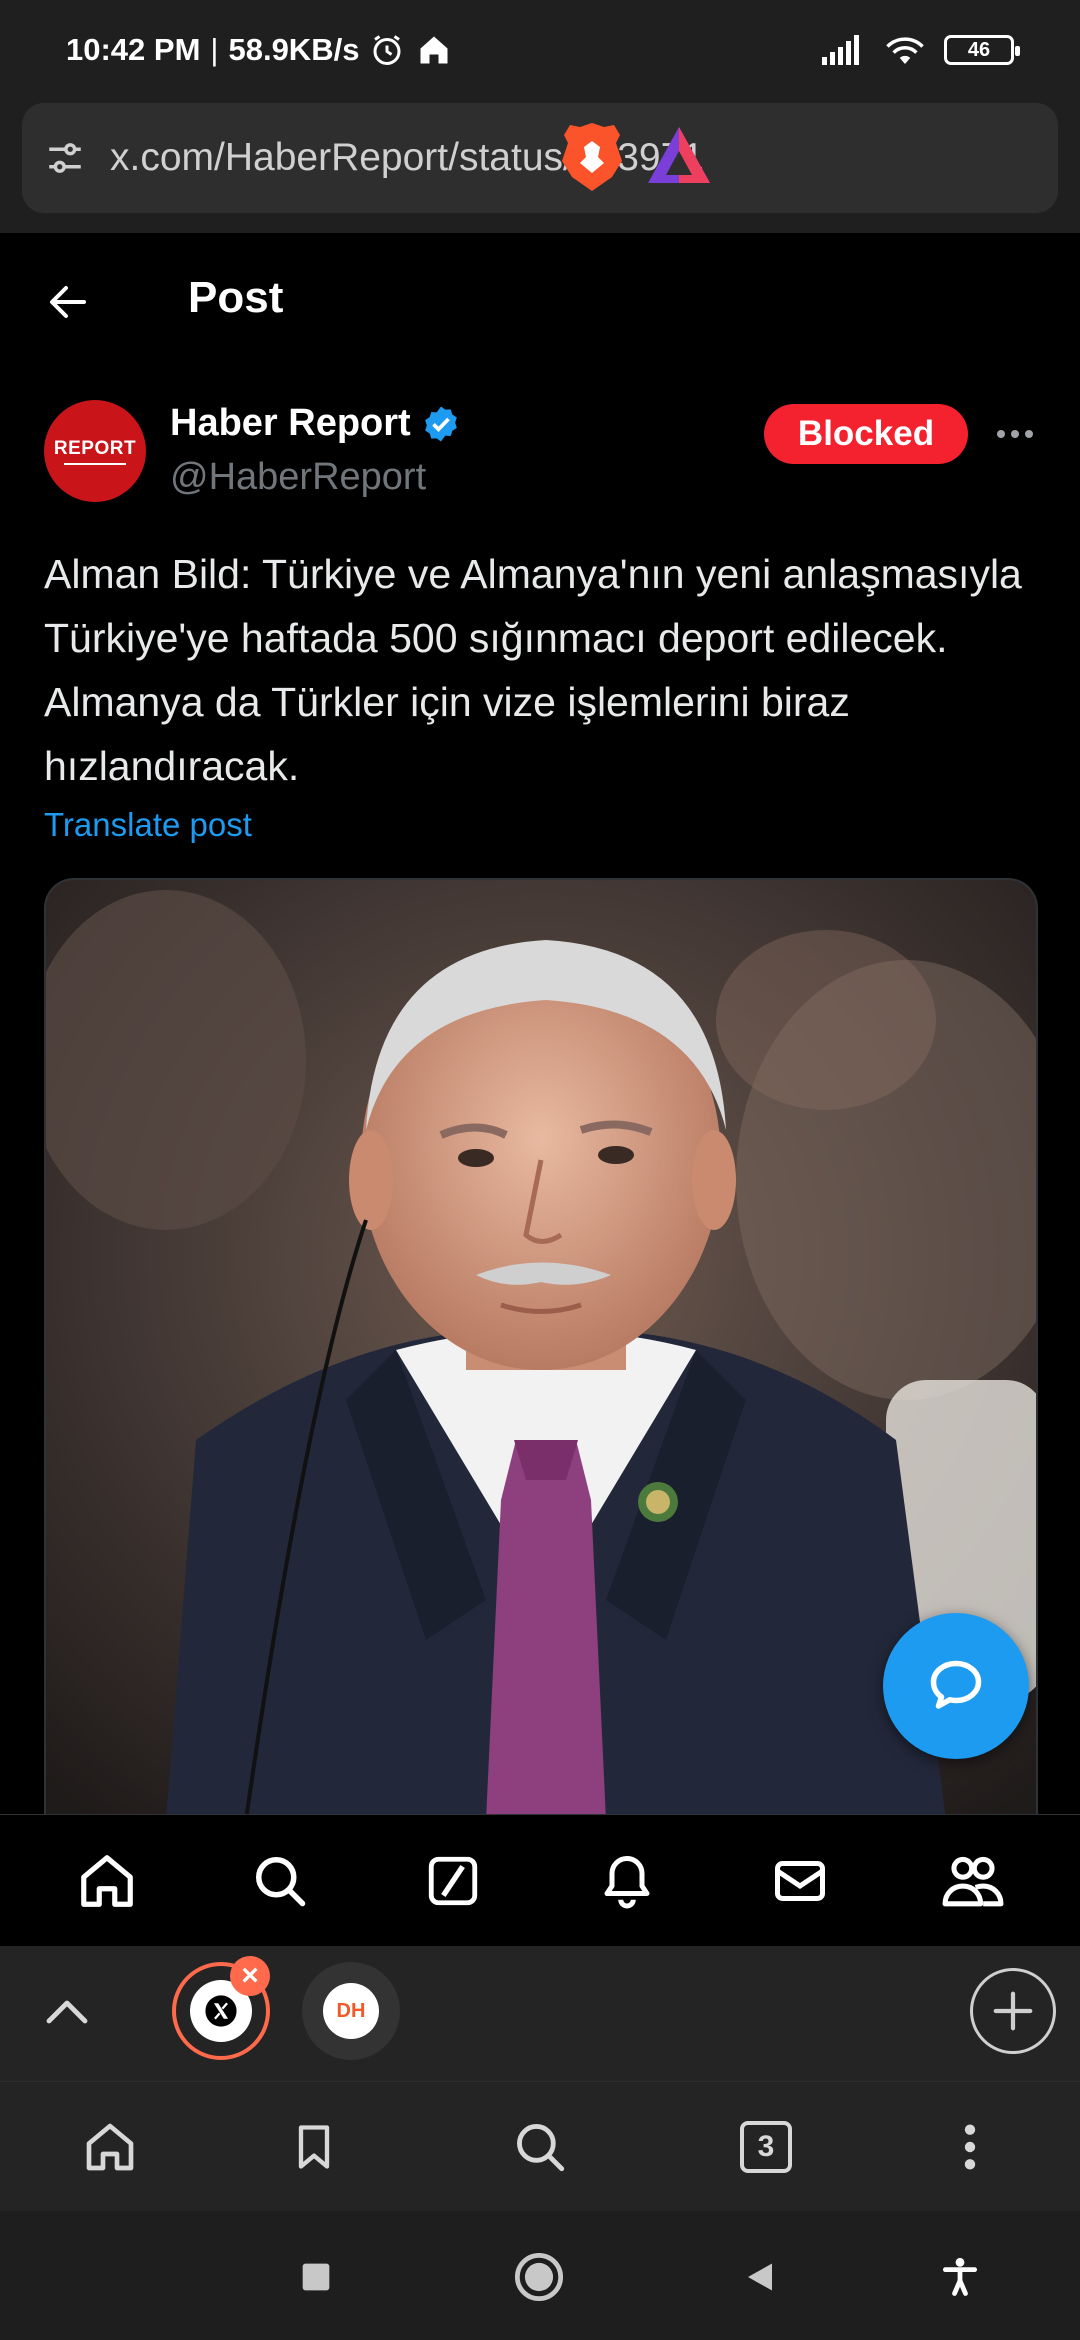 This screenshot has width=1080, height=2340. I want to click on back-nav-button, so click(760, 2277).